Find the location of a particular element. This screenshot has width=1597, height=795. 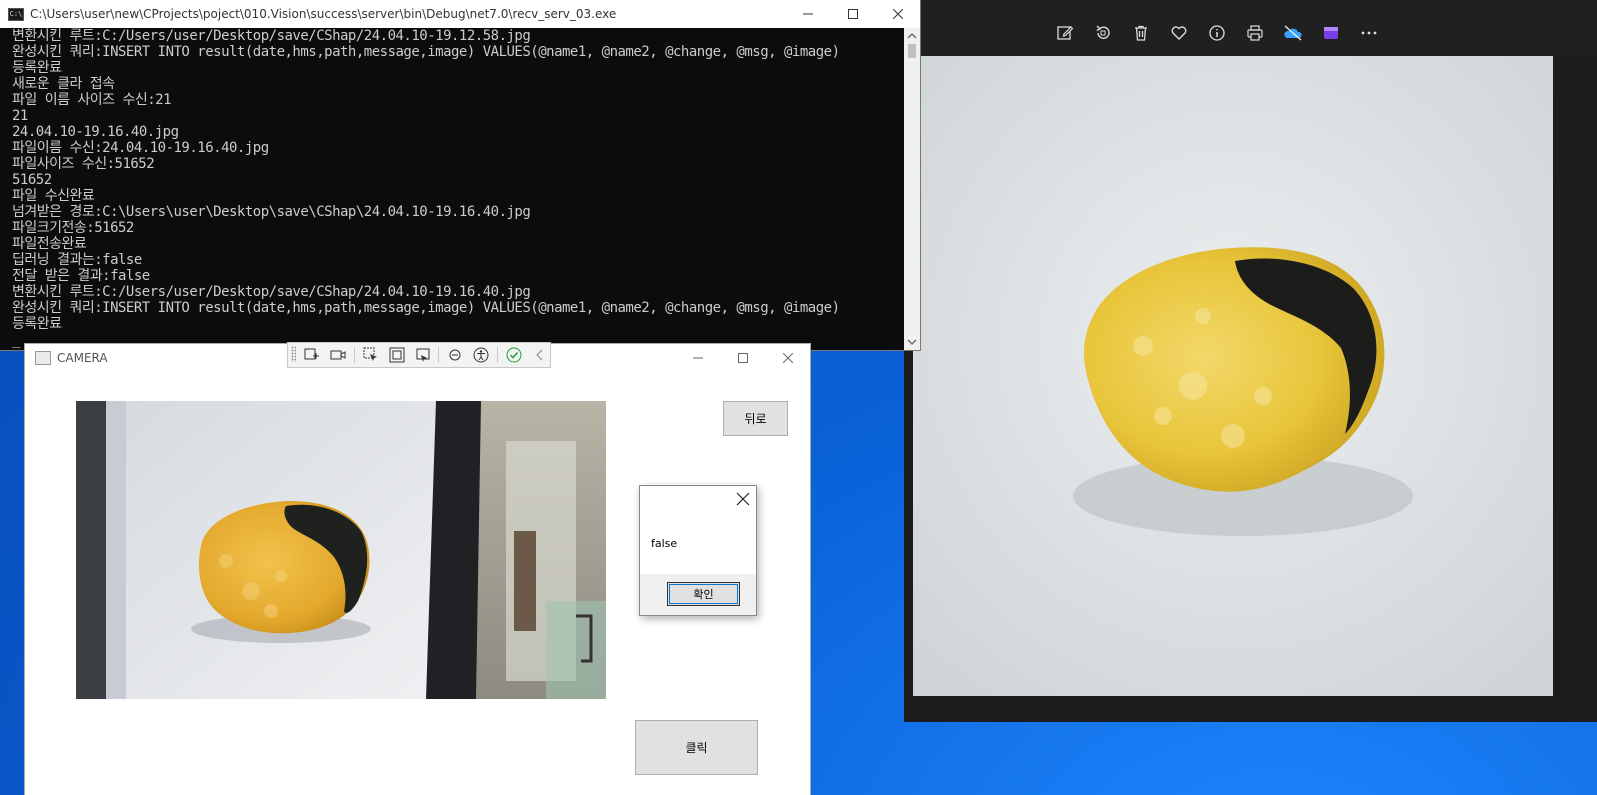

minimize-button is located at coordinates (807, 14).